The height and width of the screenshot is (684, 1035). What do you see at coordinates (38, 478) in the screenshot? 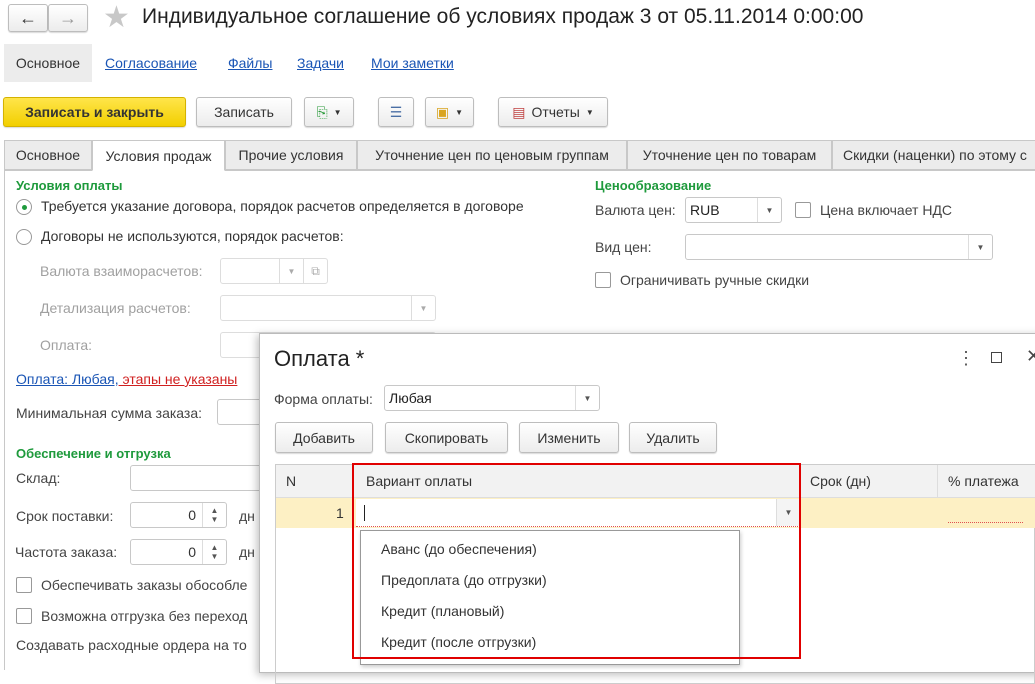
I see `warehouse-label: Склад:` at bounding box center [38, 478].